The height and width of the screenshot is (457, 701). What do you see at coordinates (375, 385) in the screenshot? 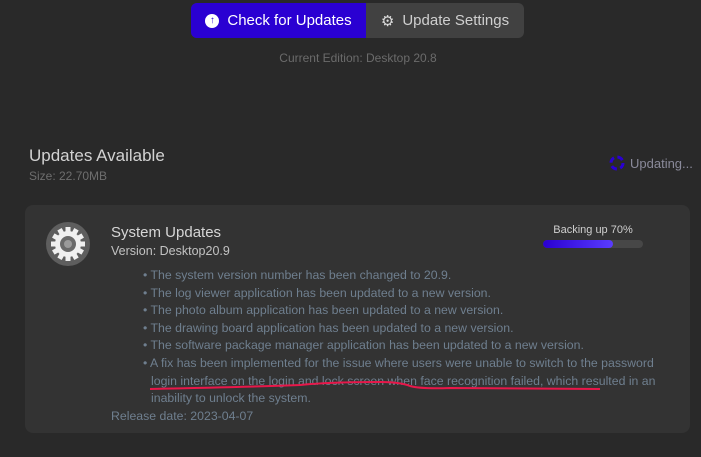
I see `red-underline-annotation` at bounding box center [375, 385].